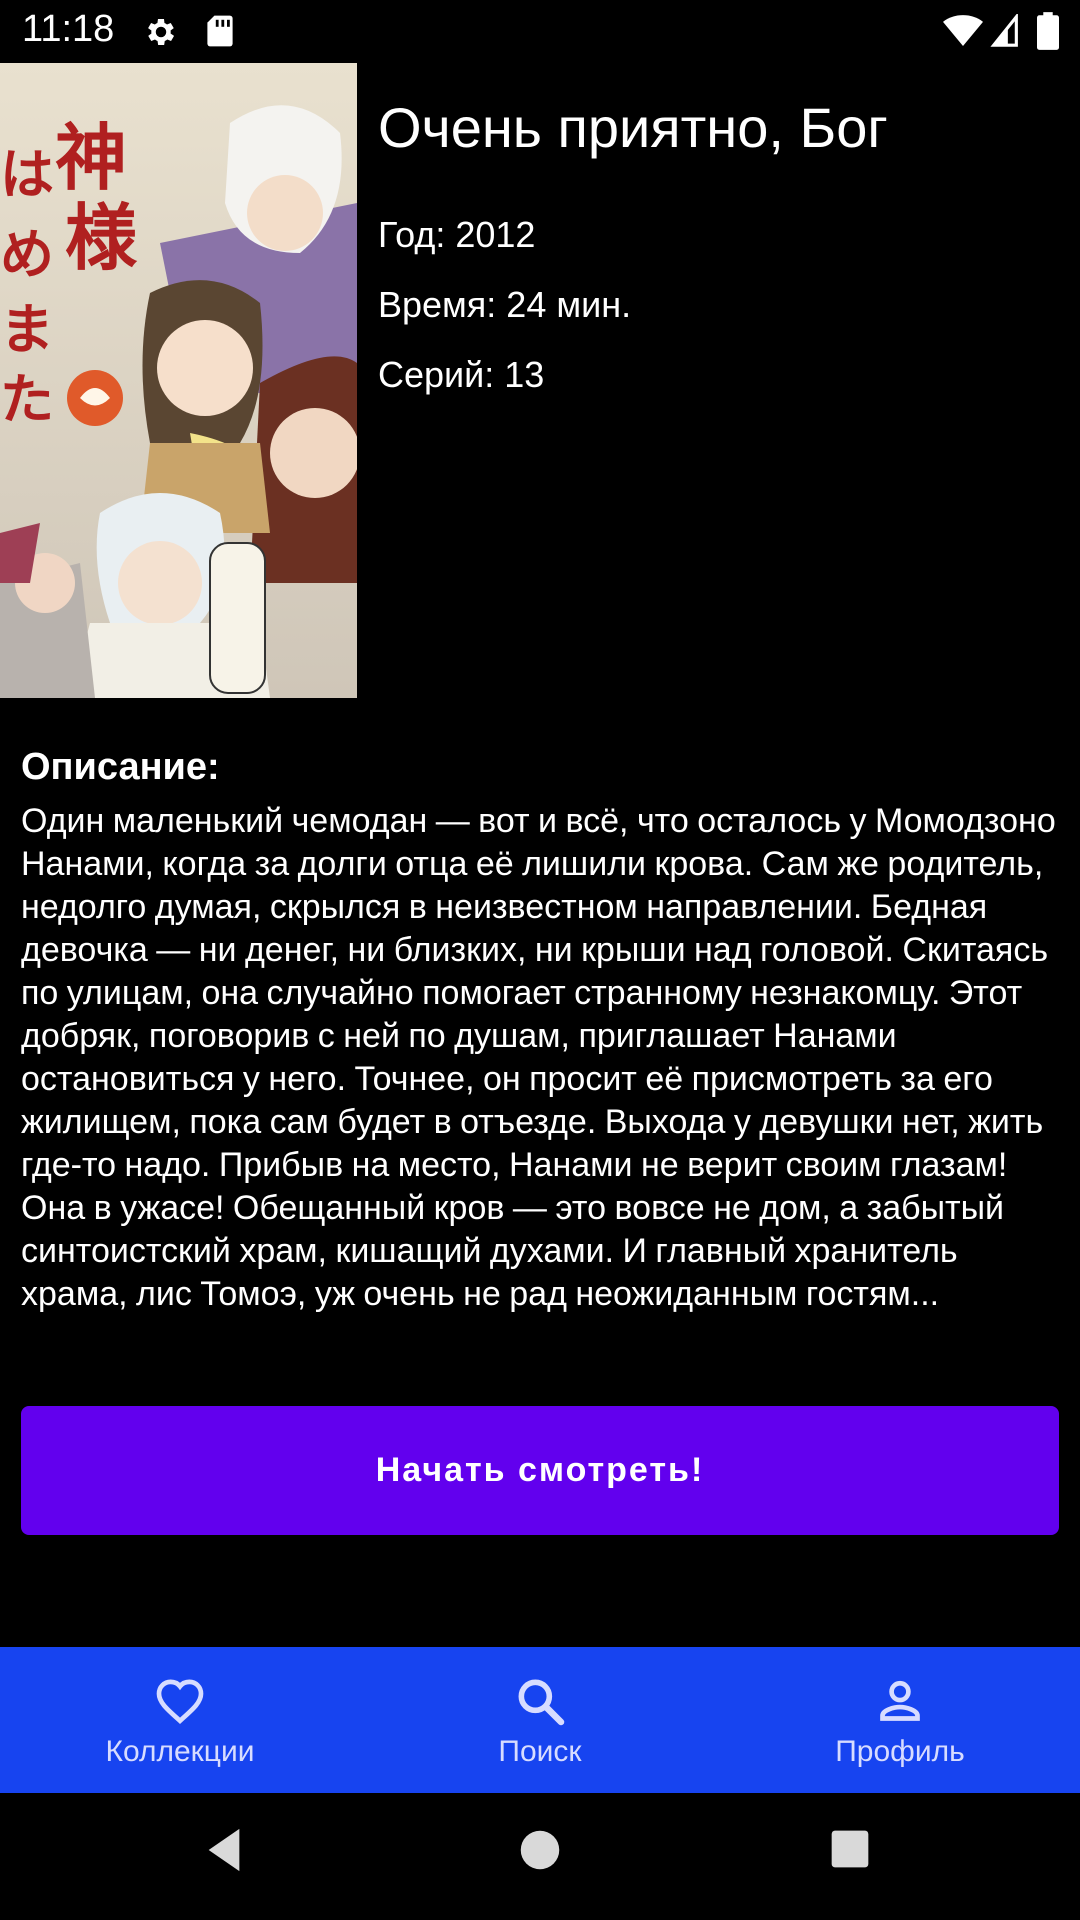  I want to click on nav-item-collections: Коллекции, so click(180, 1720).